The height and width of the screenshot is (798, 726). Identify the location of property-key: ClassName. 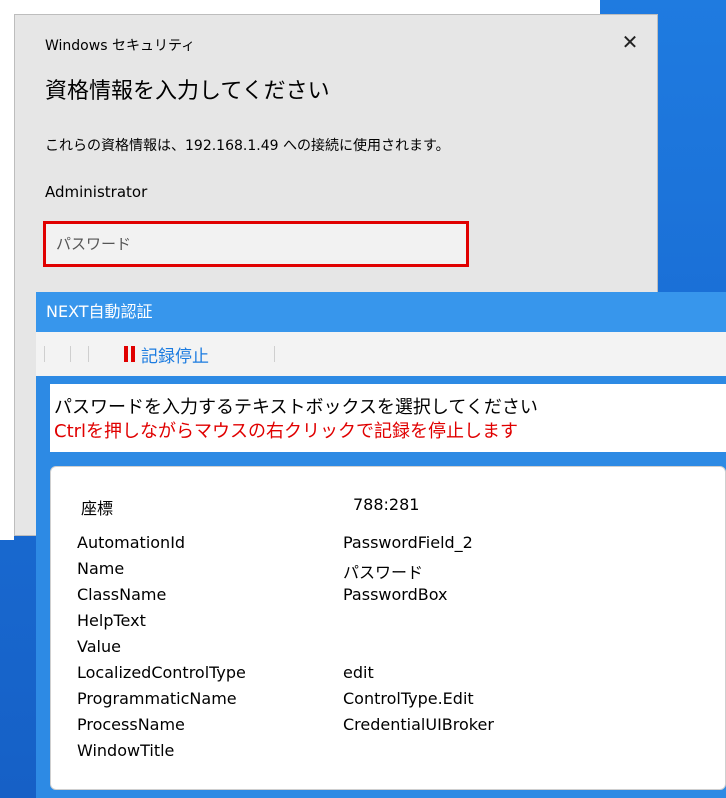
(122, 594).